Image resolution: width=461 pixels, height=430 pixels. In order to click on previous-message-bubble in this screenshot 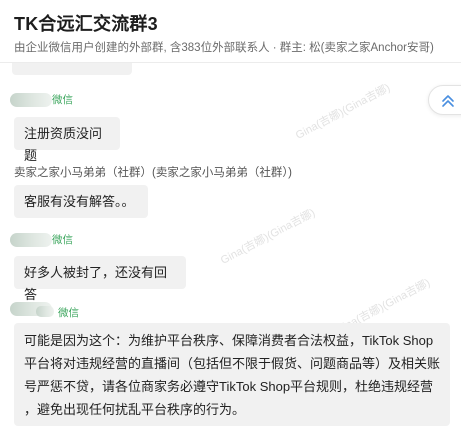, I will do `click(72, 69)`.